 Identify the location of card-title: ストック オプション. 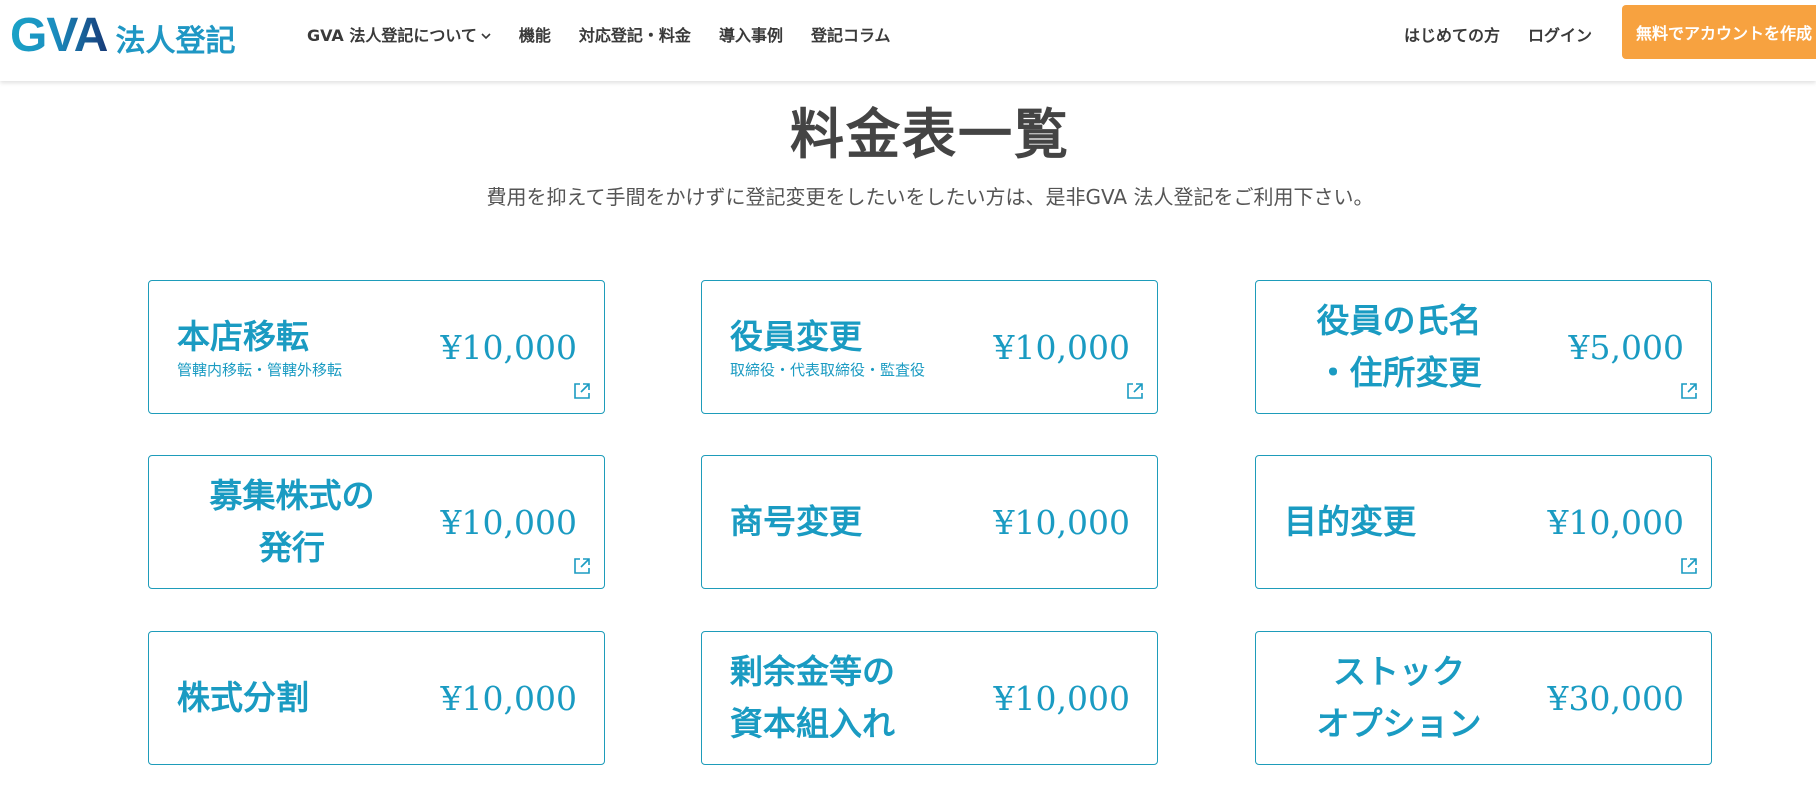
(1399, 697).